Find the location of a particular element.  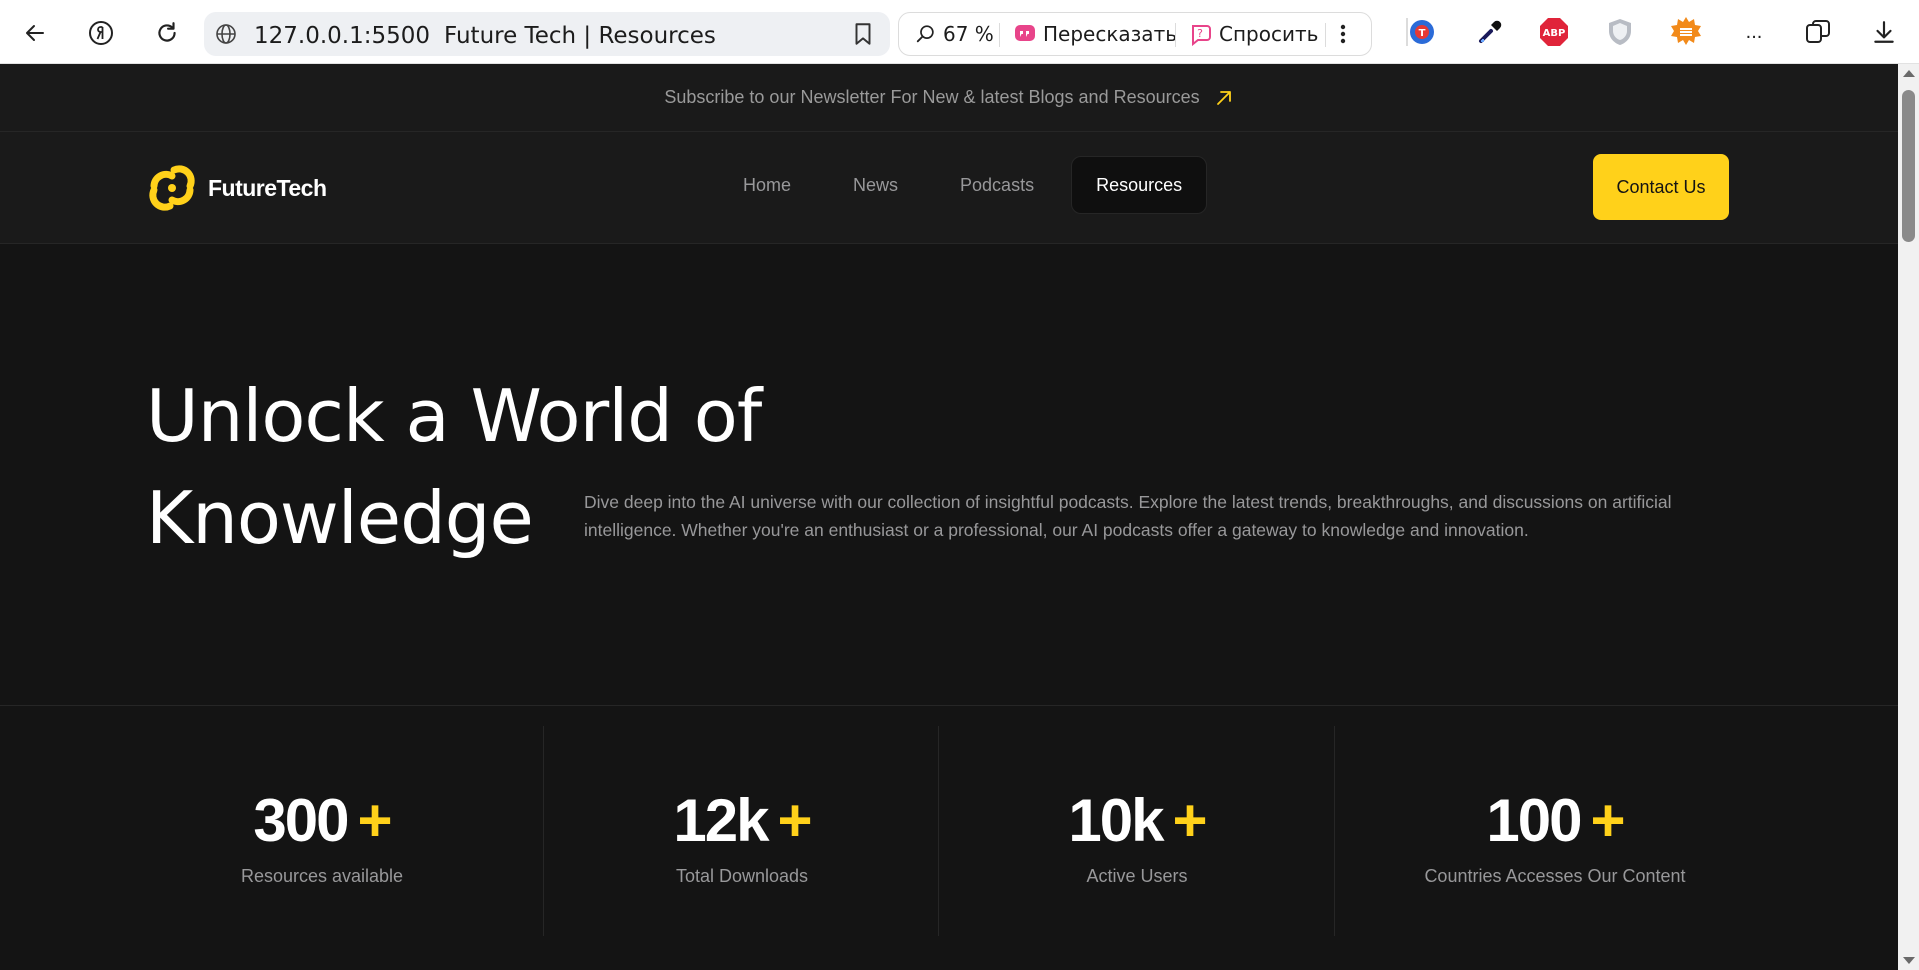

yandex-icon is located at coordinates (101, 33).